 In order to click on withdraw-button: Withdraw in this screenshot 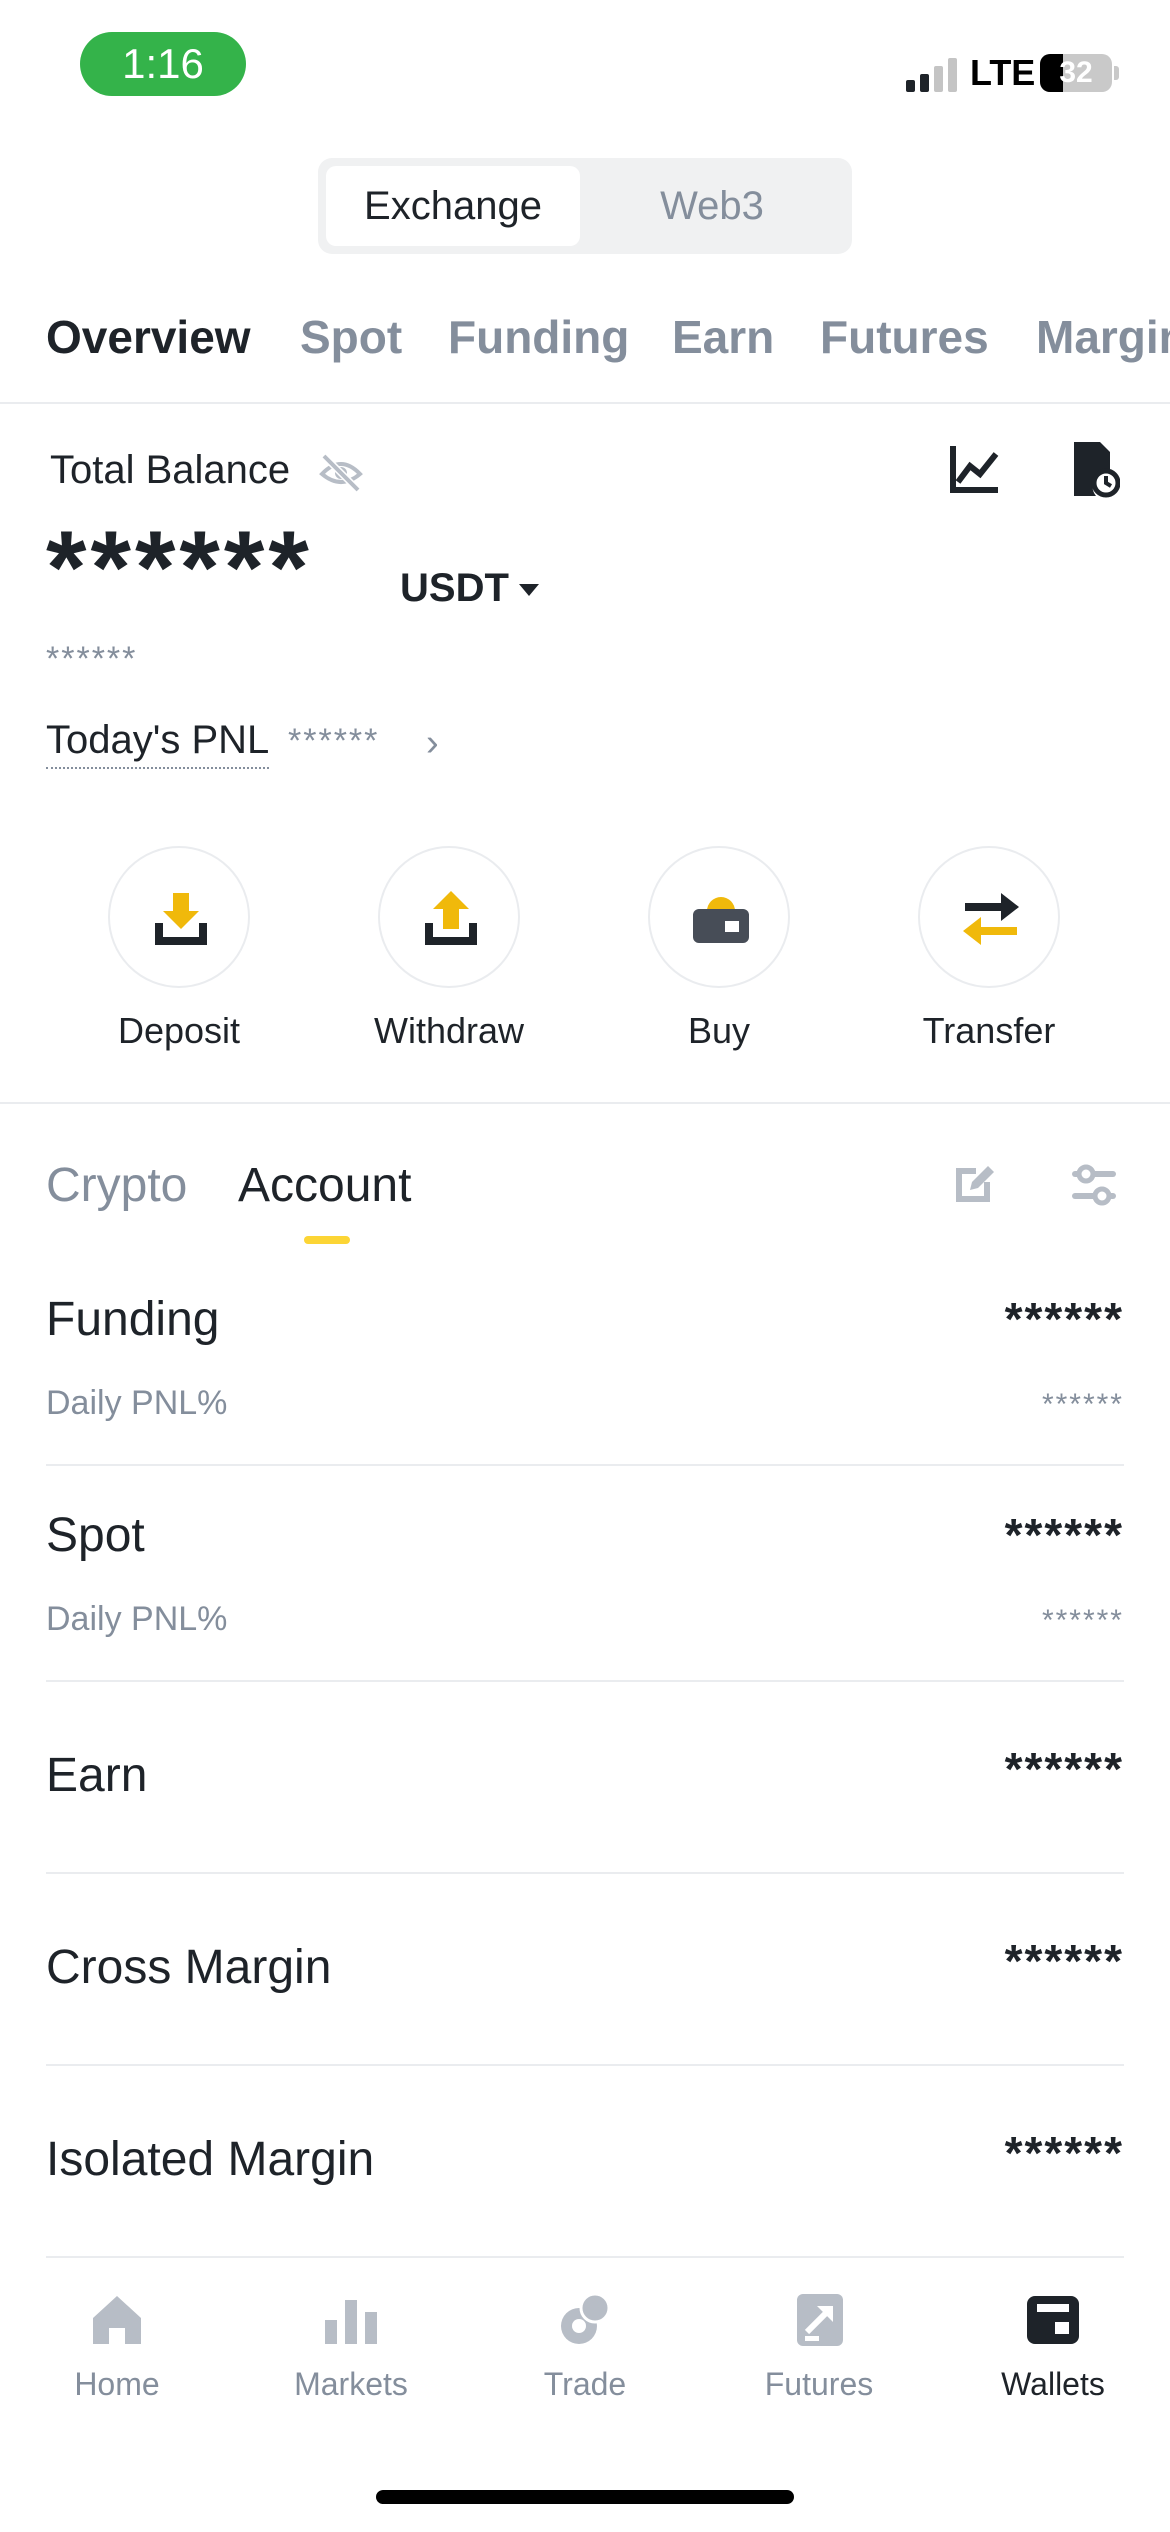, I will do `click(449, 949)`.